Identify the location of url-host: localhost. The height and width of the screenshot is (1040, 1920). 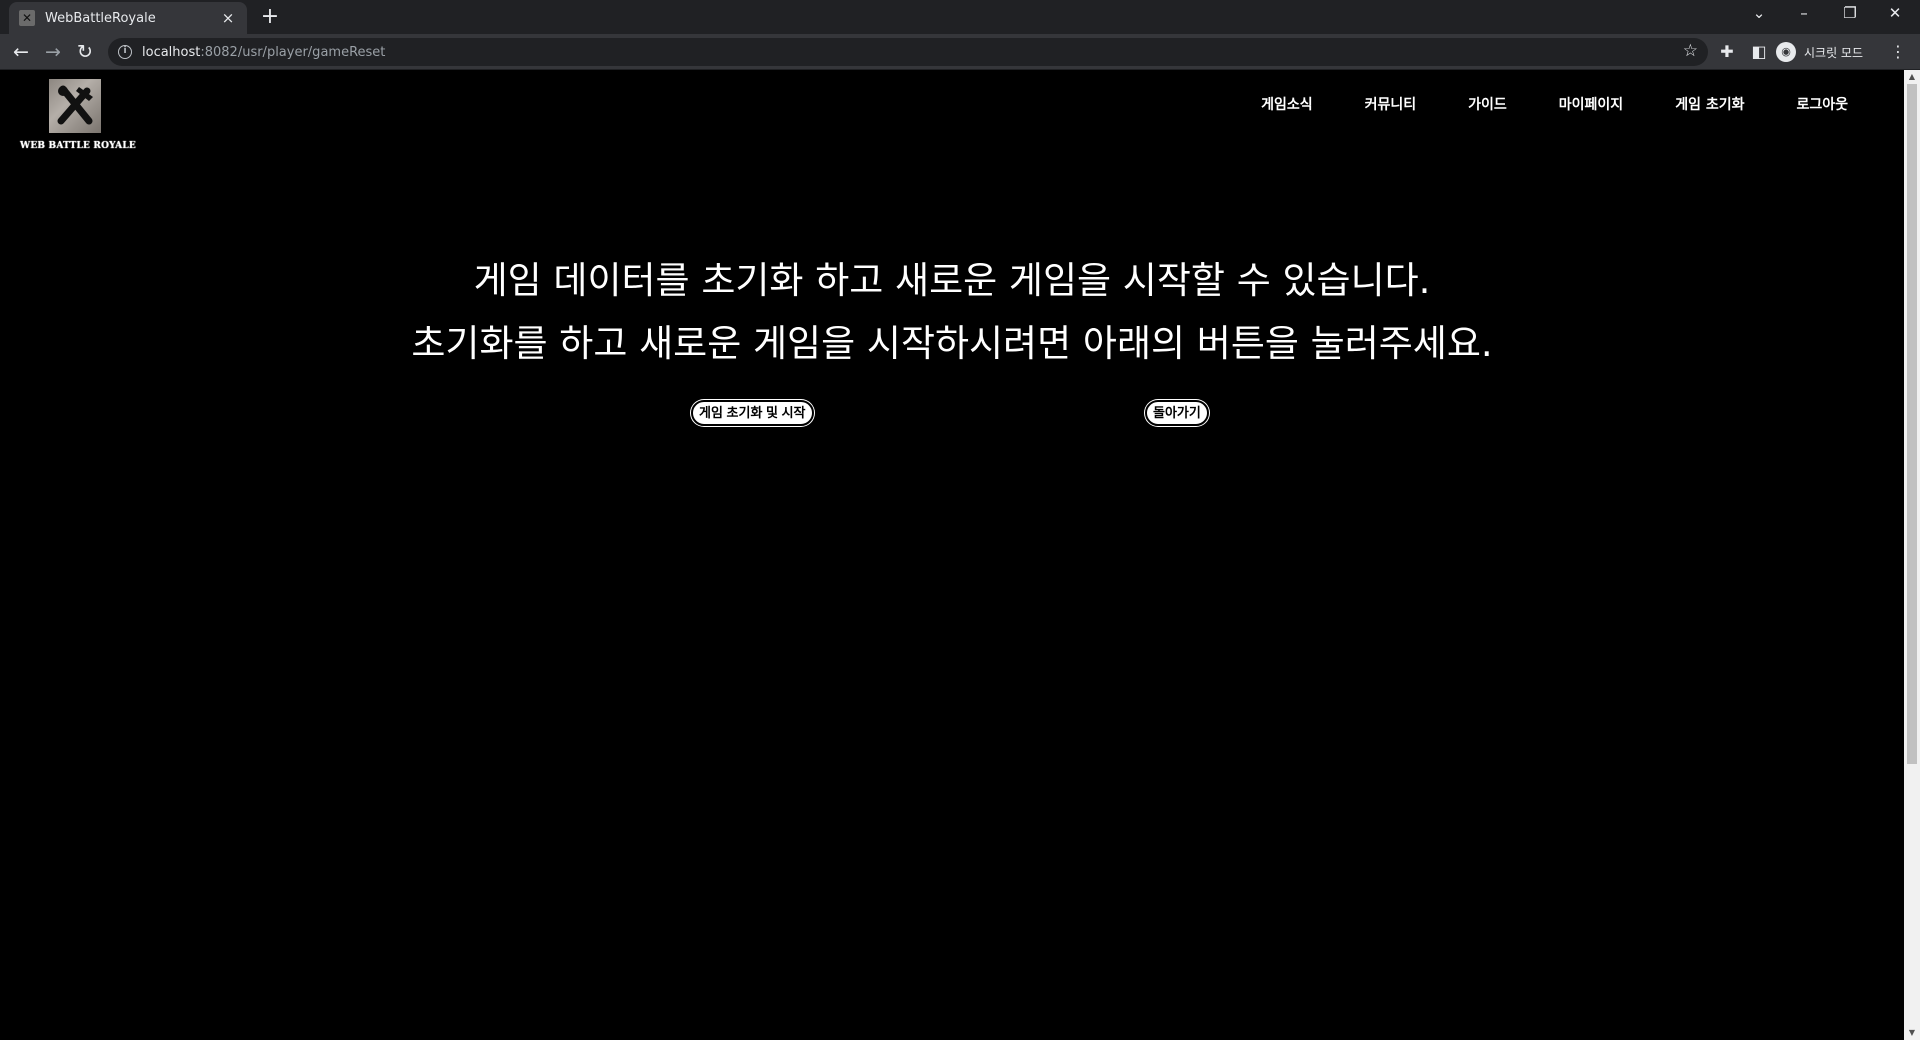
(171, 52).